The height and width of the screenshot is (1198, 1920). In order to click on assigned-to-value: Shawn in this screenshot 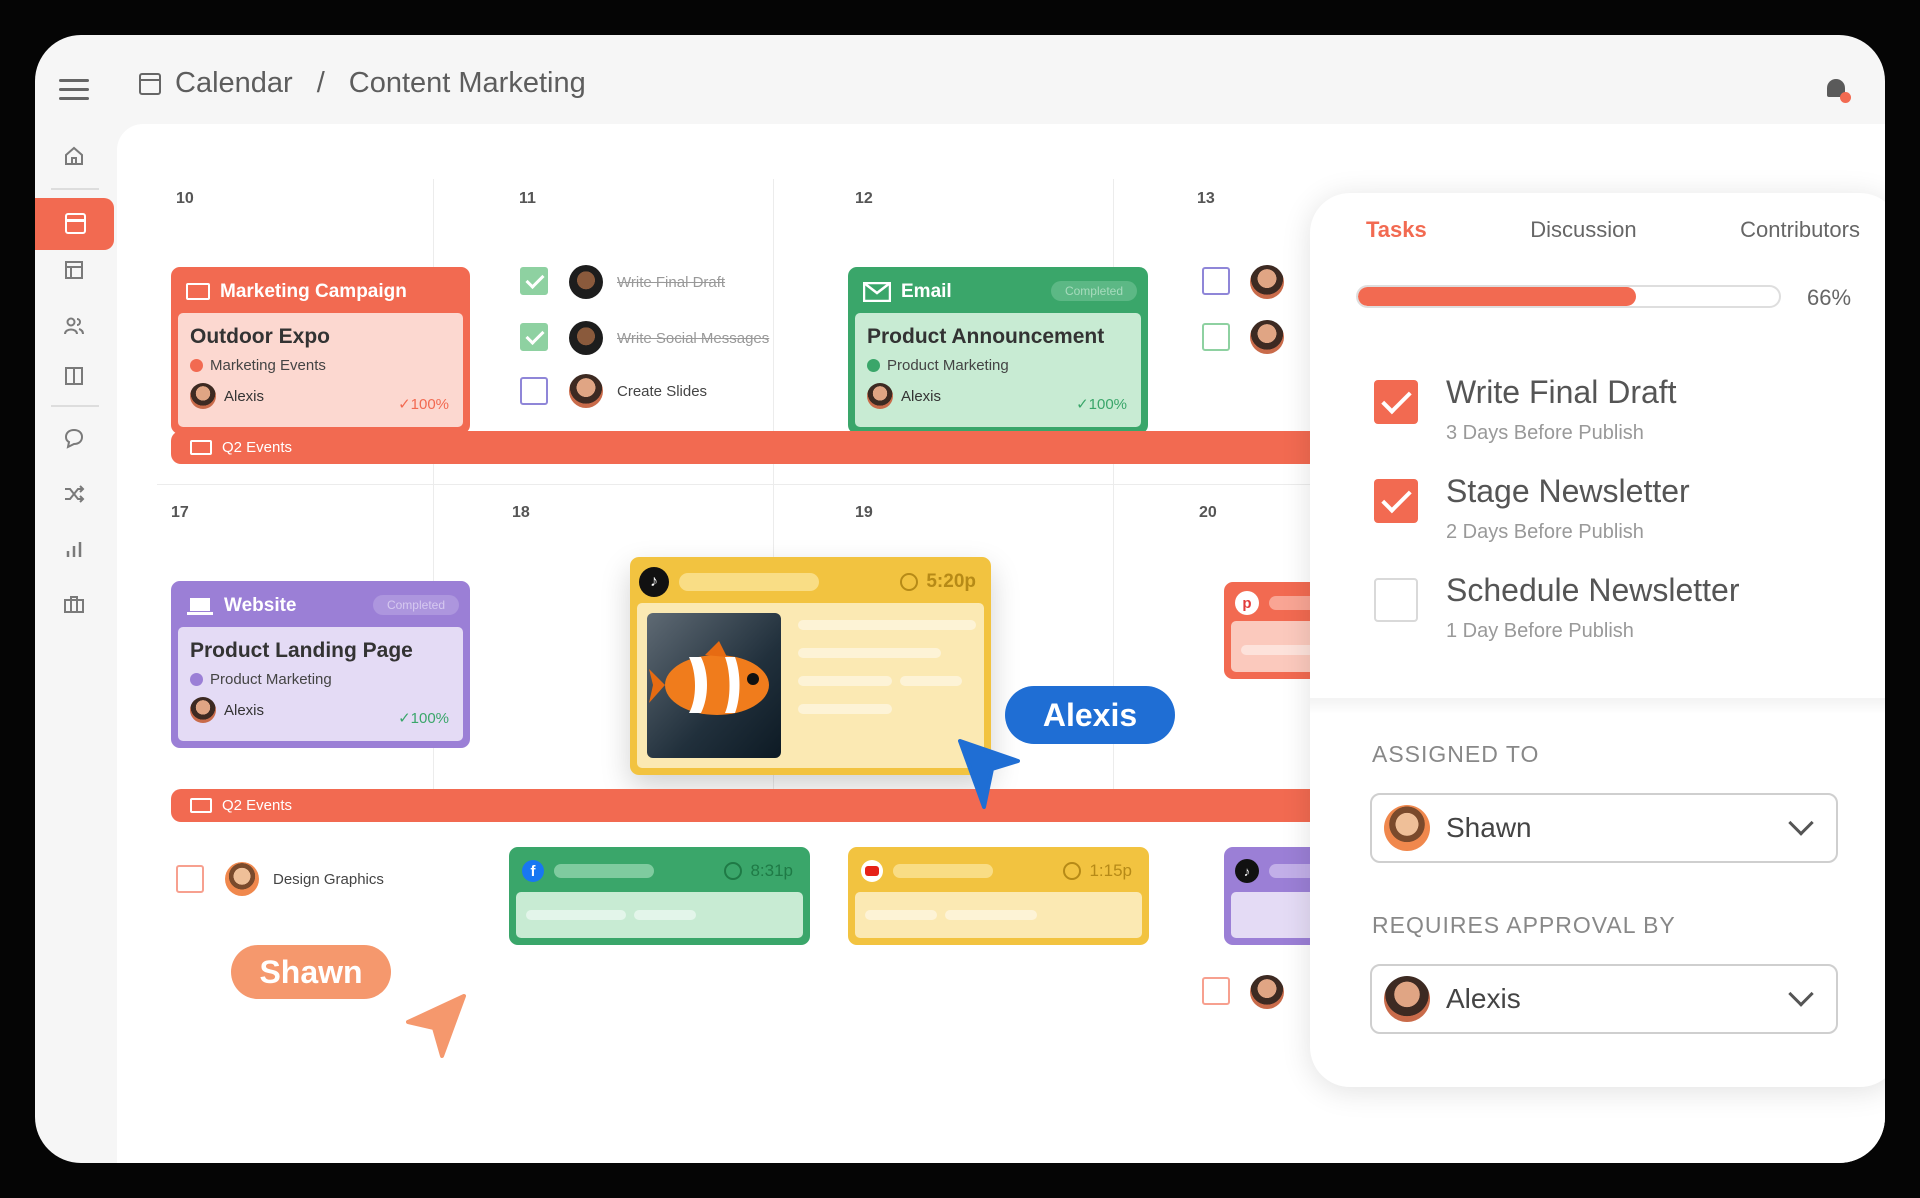, I will do `click(1489, 827)`.